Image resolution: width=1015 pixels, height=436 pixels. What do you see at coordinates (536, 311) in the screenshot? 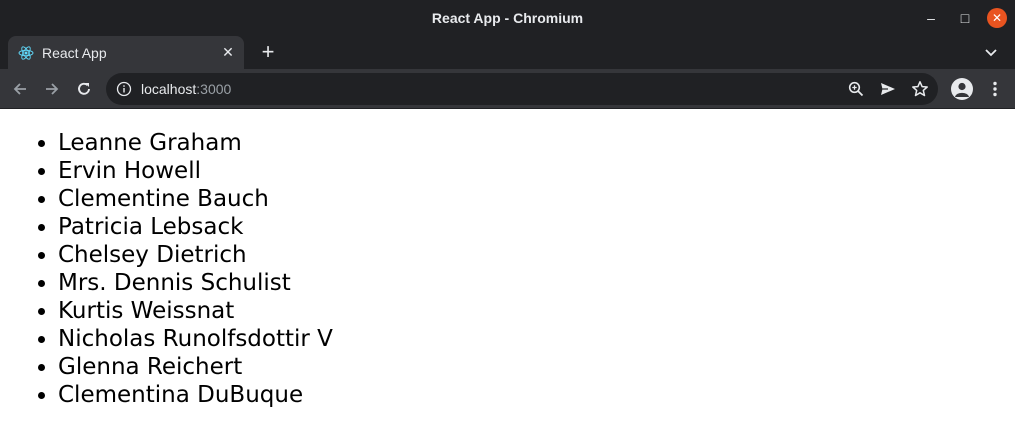
I see `list-item: Kurtis Weissnat` at bounding box center [536, 311].